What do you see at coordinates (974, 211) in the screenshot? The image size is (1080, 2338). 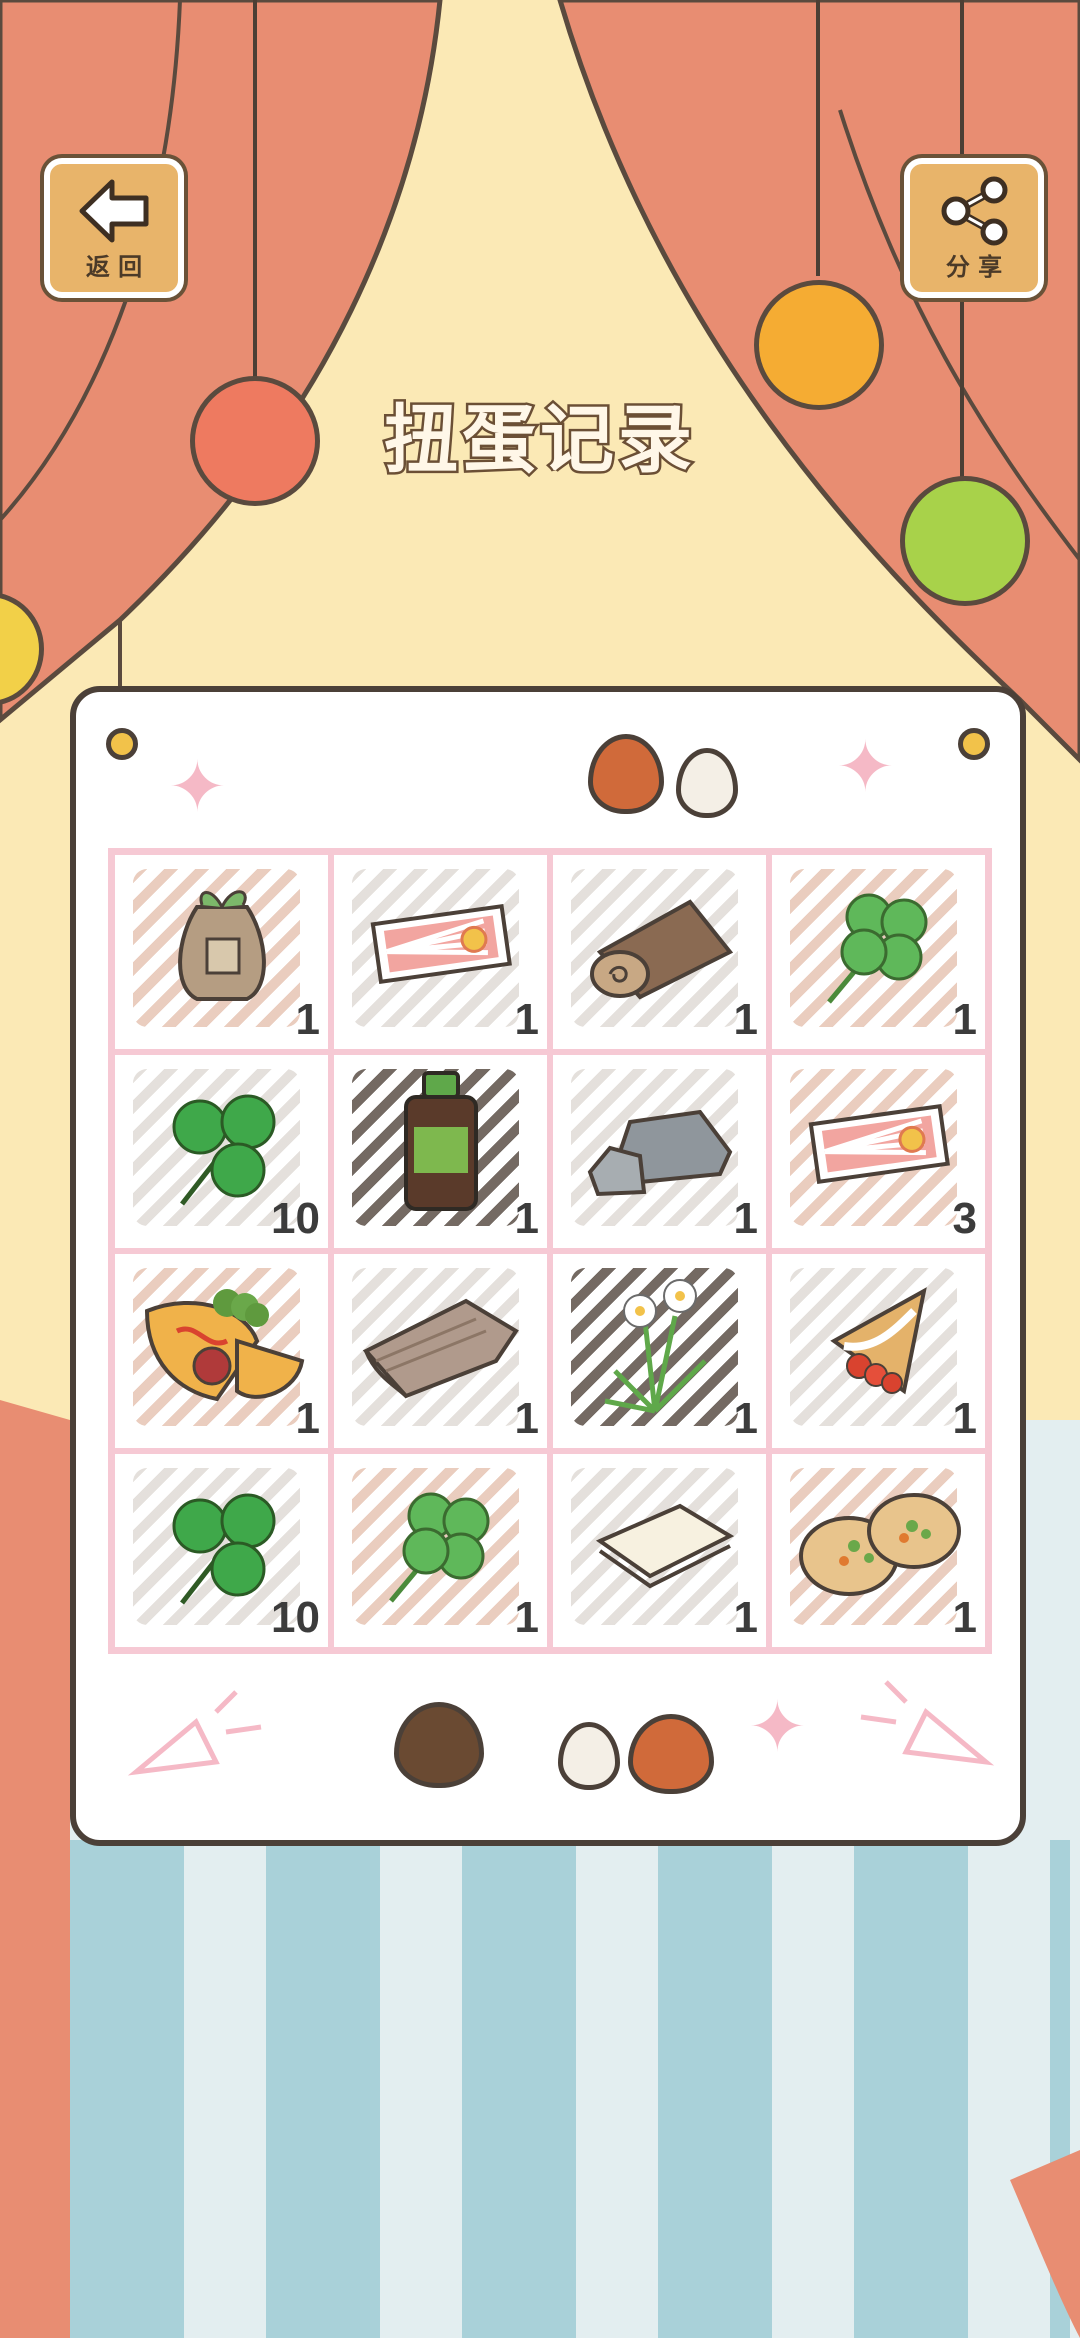 I see `share-icon` at bounding box center [974, 211].